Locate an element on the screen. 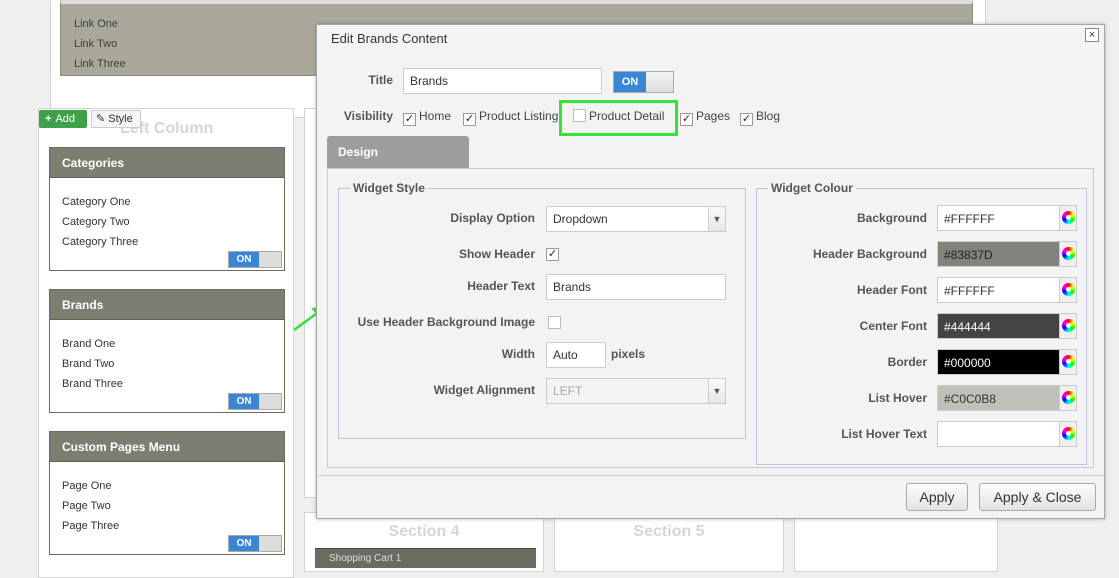 The image size is (1119, 578). list-item: Page Three is located at coordinates (91, 526).